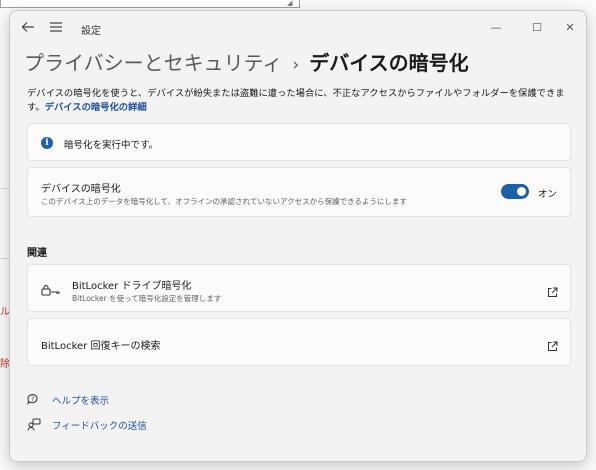 This screenshot has width=596, height=470. I want to click on feedback-icon, so click(34, 424).